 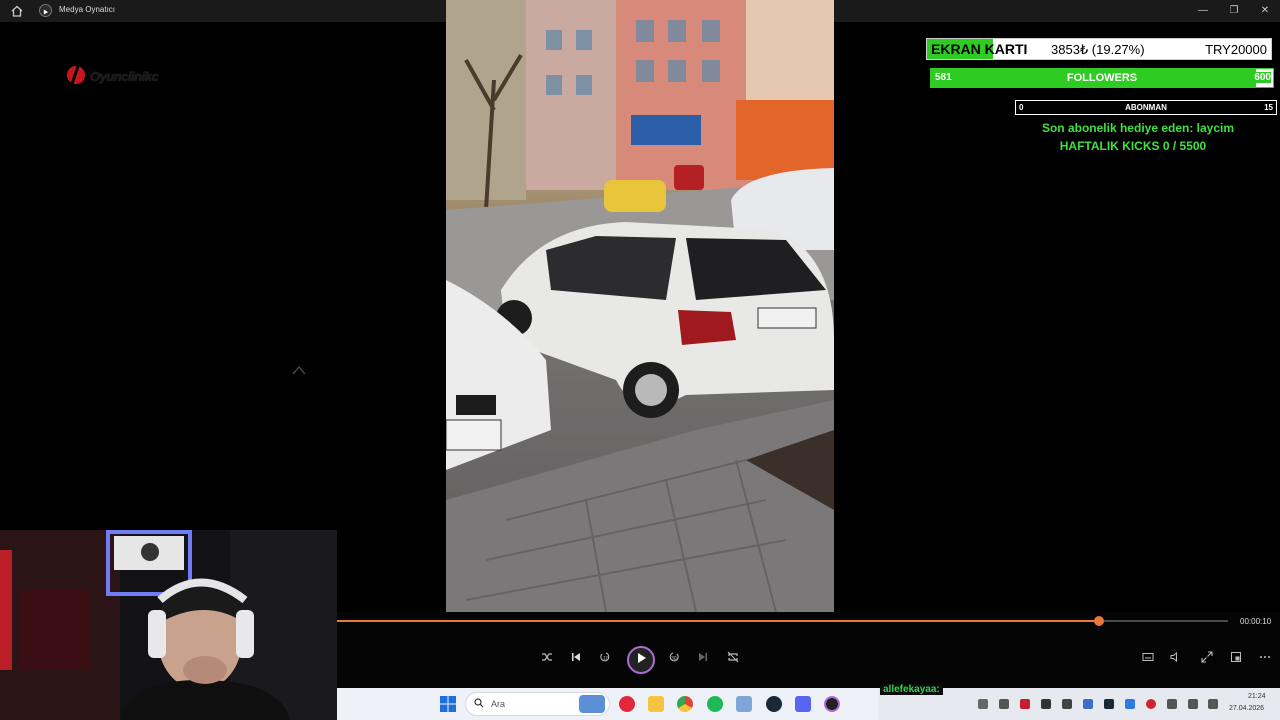 I want to click on tray-overflow-icon, so click(x=983, y=704).